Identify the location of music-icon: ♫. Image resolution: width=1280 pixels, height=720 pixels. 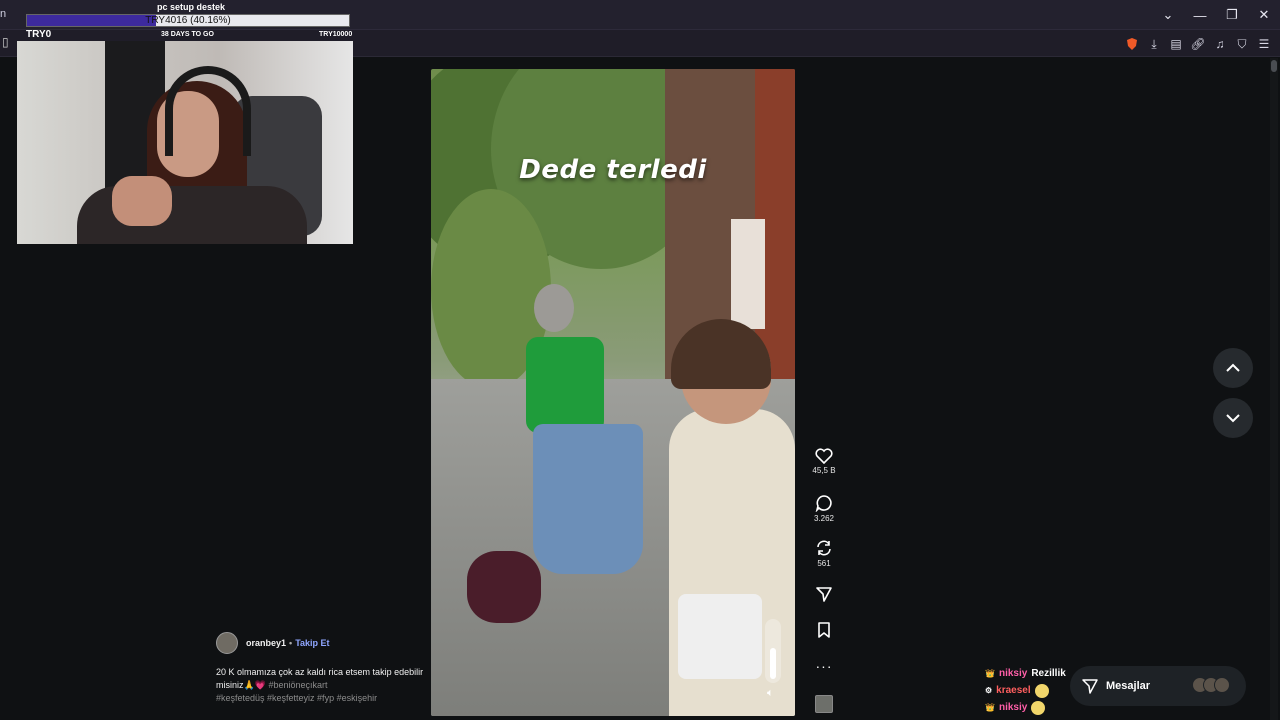
(1220, 44).